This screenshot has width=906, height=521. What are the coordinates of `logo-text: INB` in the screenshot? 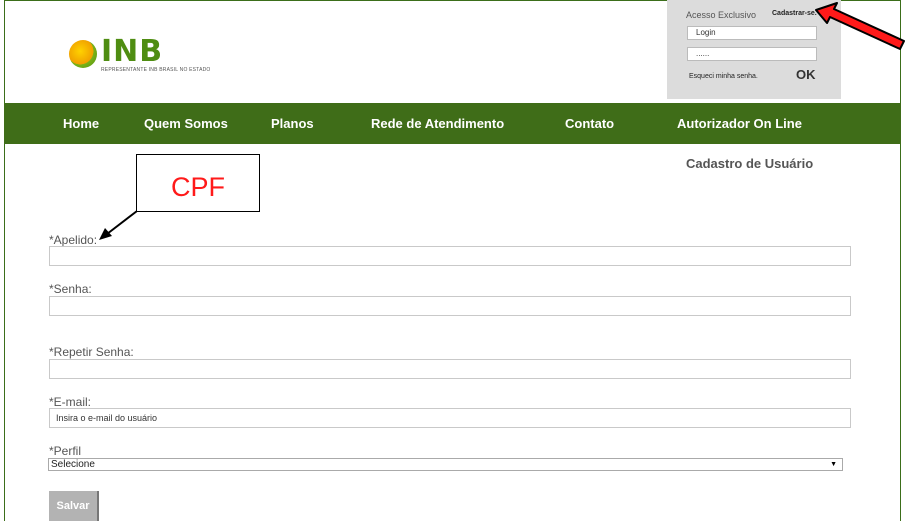 It's located at (132, 51).